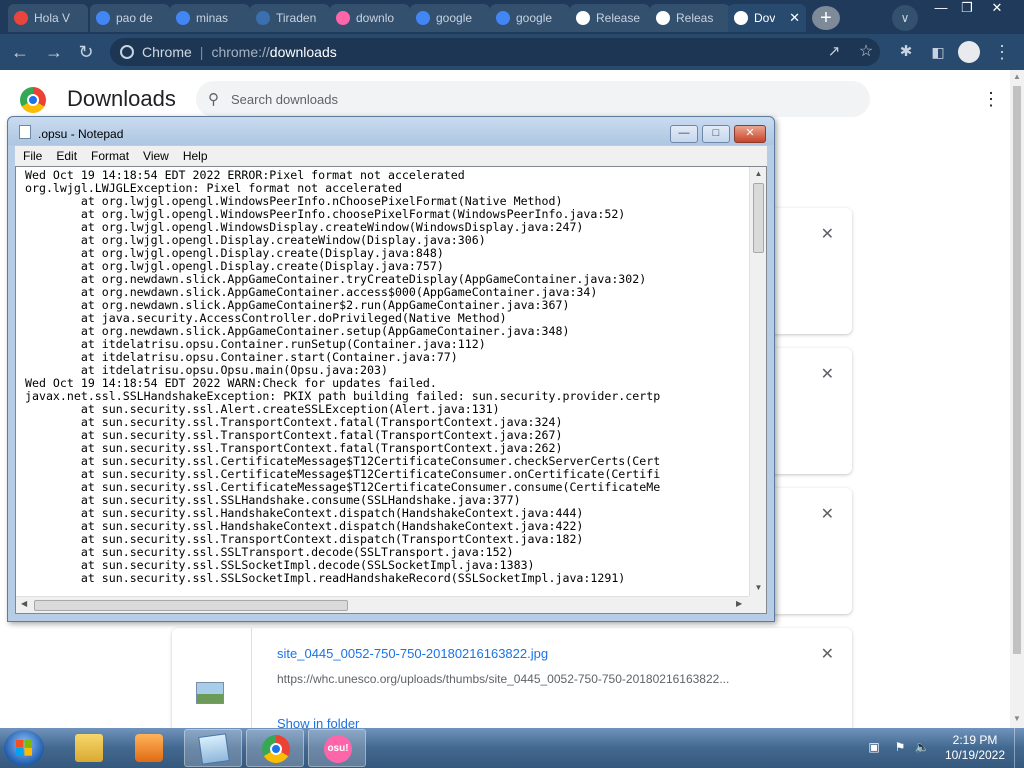  What do you see at coordinates (1019, 748) in the screenshot?
I see `show-desktop-button` at bounding box center [1019, 748].